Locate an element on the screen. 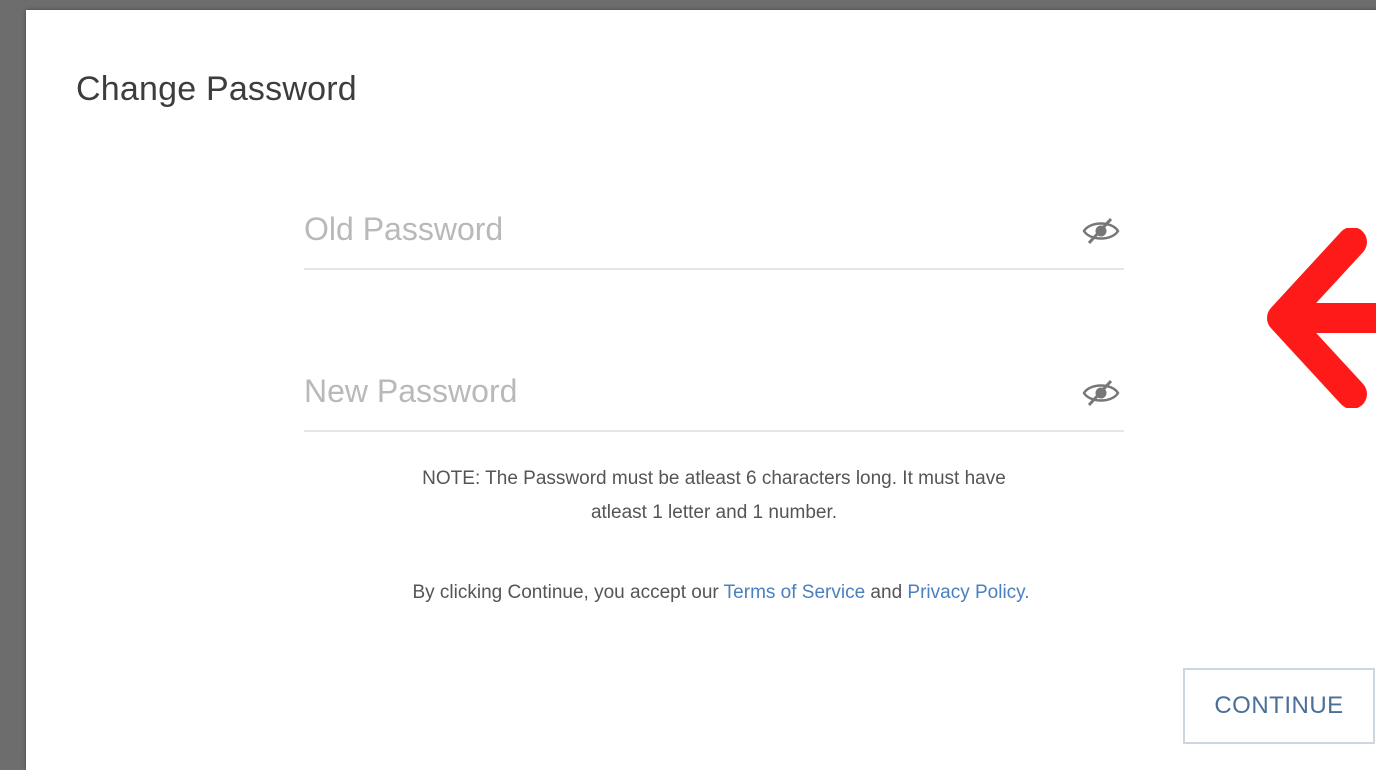 The height and width of the screenshot is (770, 1376). terms-middle: and is located at coordinates (886, 592).